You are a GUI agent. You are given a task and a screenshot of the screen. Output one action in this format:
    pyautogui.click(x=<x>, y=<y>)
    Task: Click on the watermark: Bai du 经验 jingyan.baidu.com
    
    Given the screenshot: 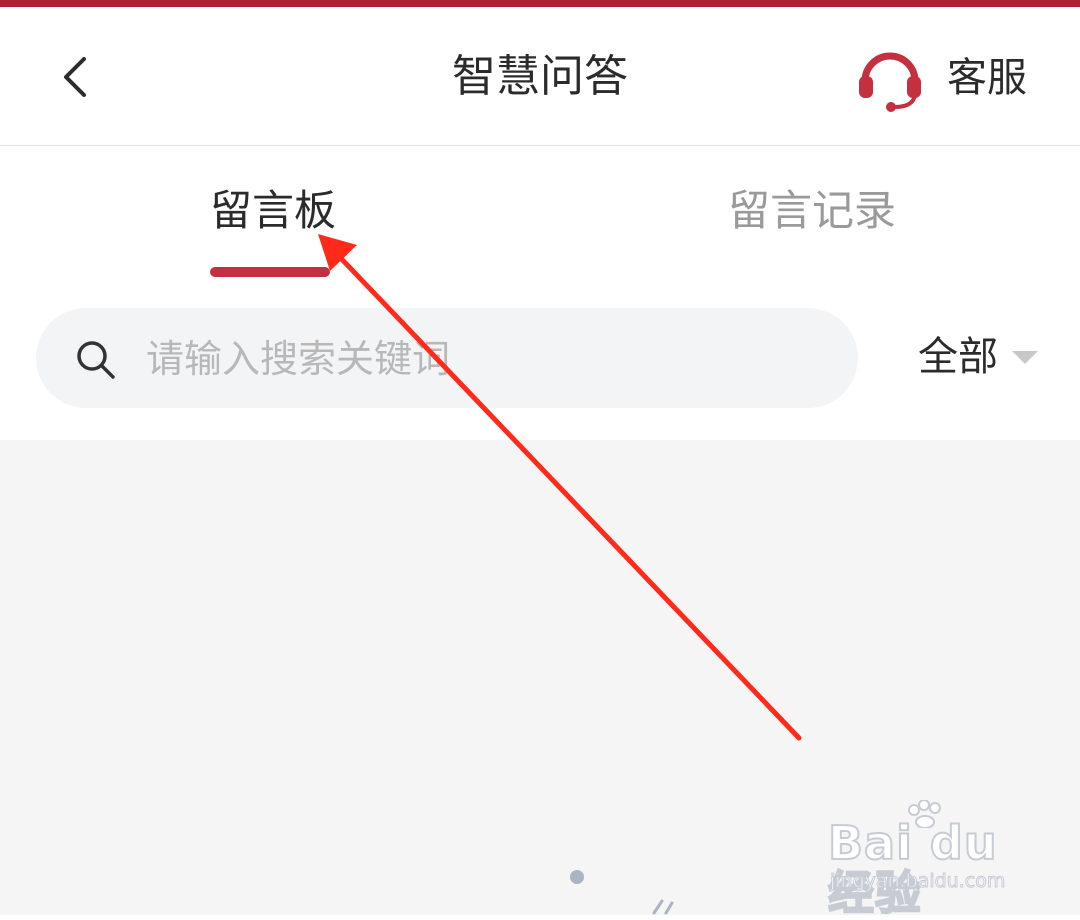 What is the action you would take?
    pyautogui.click(x=927, y=859)
    